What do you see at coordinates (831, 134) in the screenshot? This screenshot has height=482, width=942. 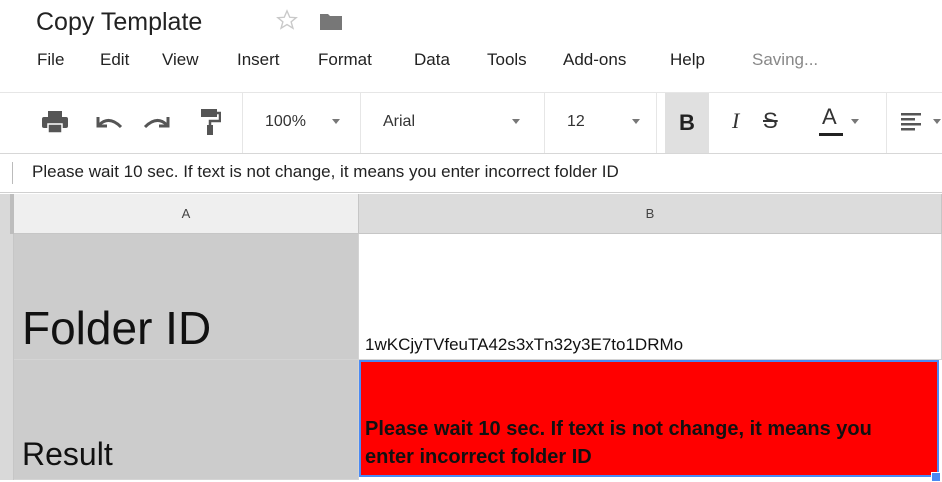 I see `text-color-swatch` at bounding box center [831, 134].